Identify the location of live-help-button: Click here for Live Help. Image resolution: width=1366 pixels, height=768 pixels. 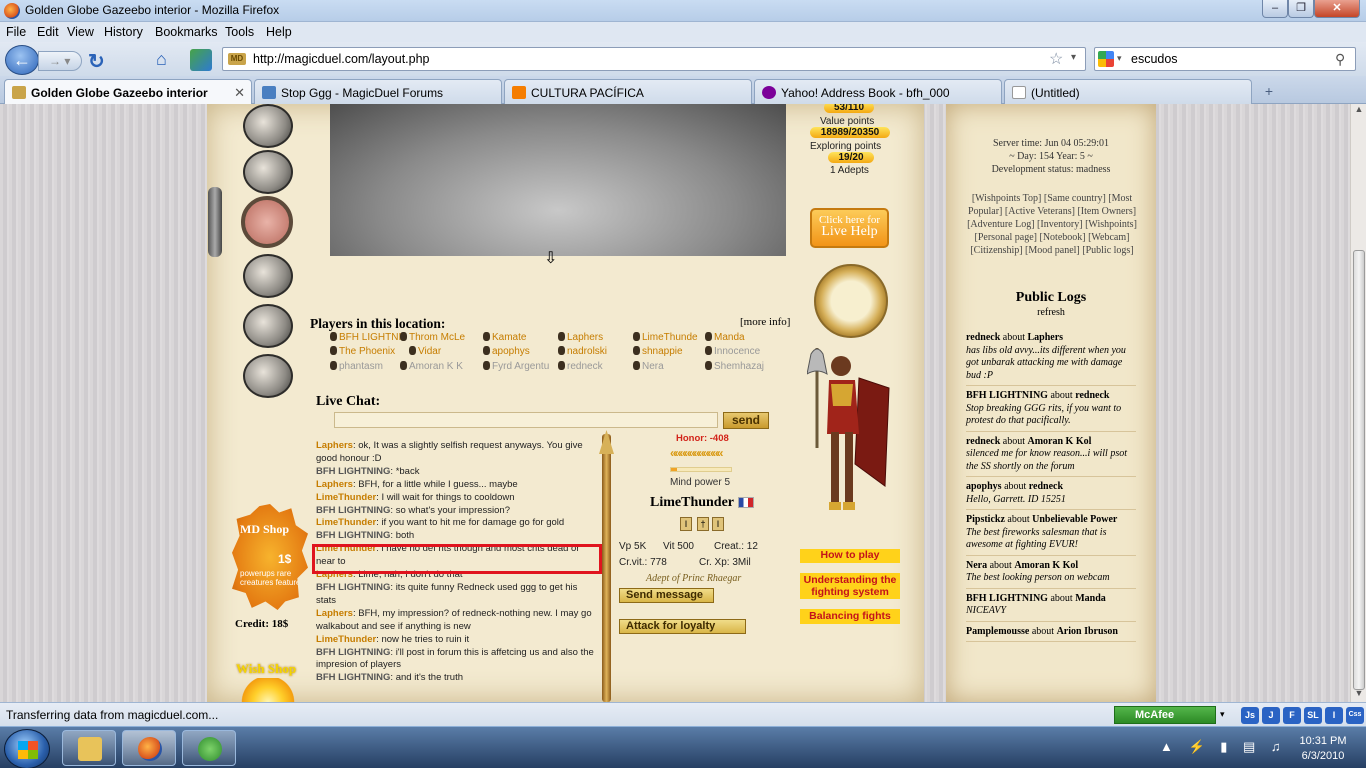
(849, 228).